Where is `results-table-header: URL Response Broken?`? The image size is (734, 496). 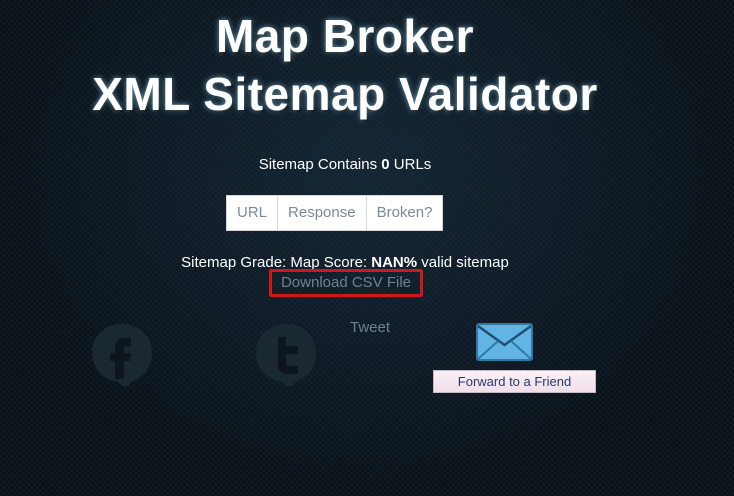 results-table-header: URL Response Broken? is located at coordinates (335, 213).